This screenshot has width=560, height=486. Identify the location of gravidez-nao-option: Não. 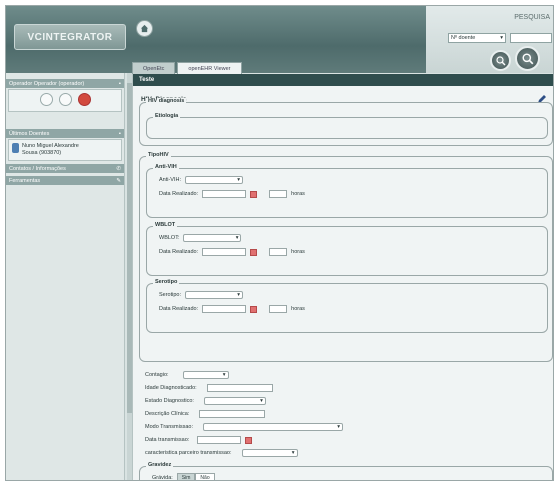
(205, 476).